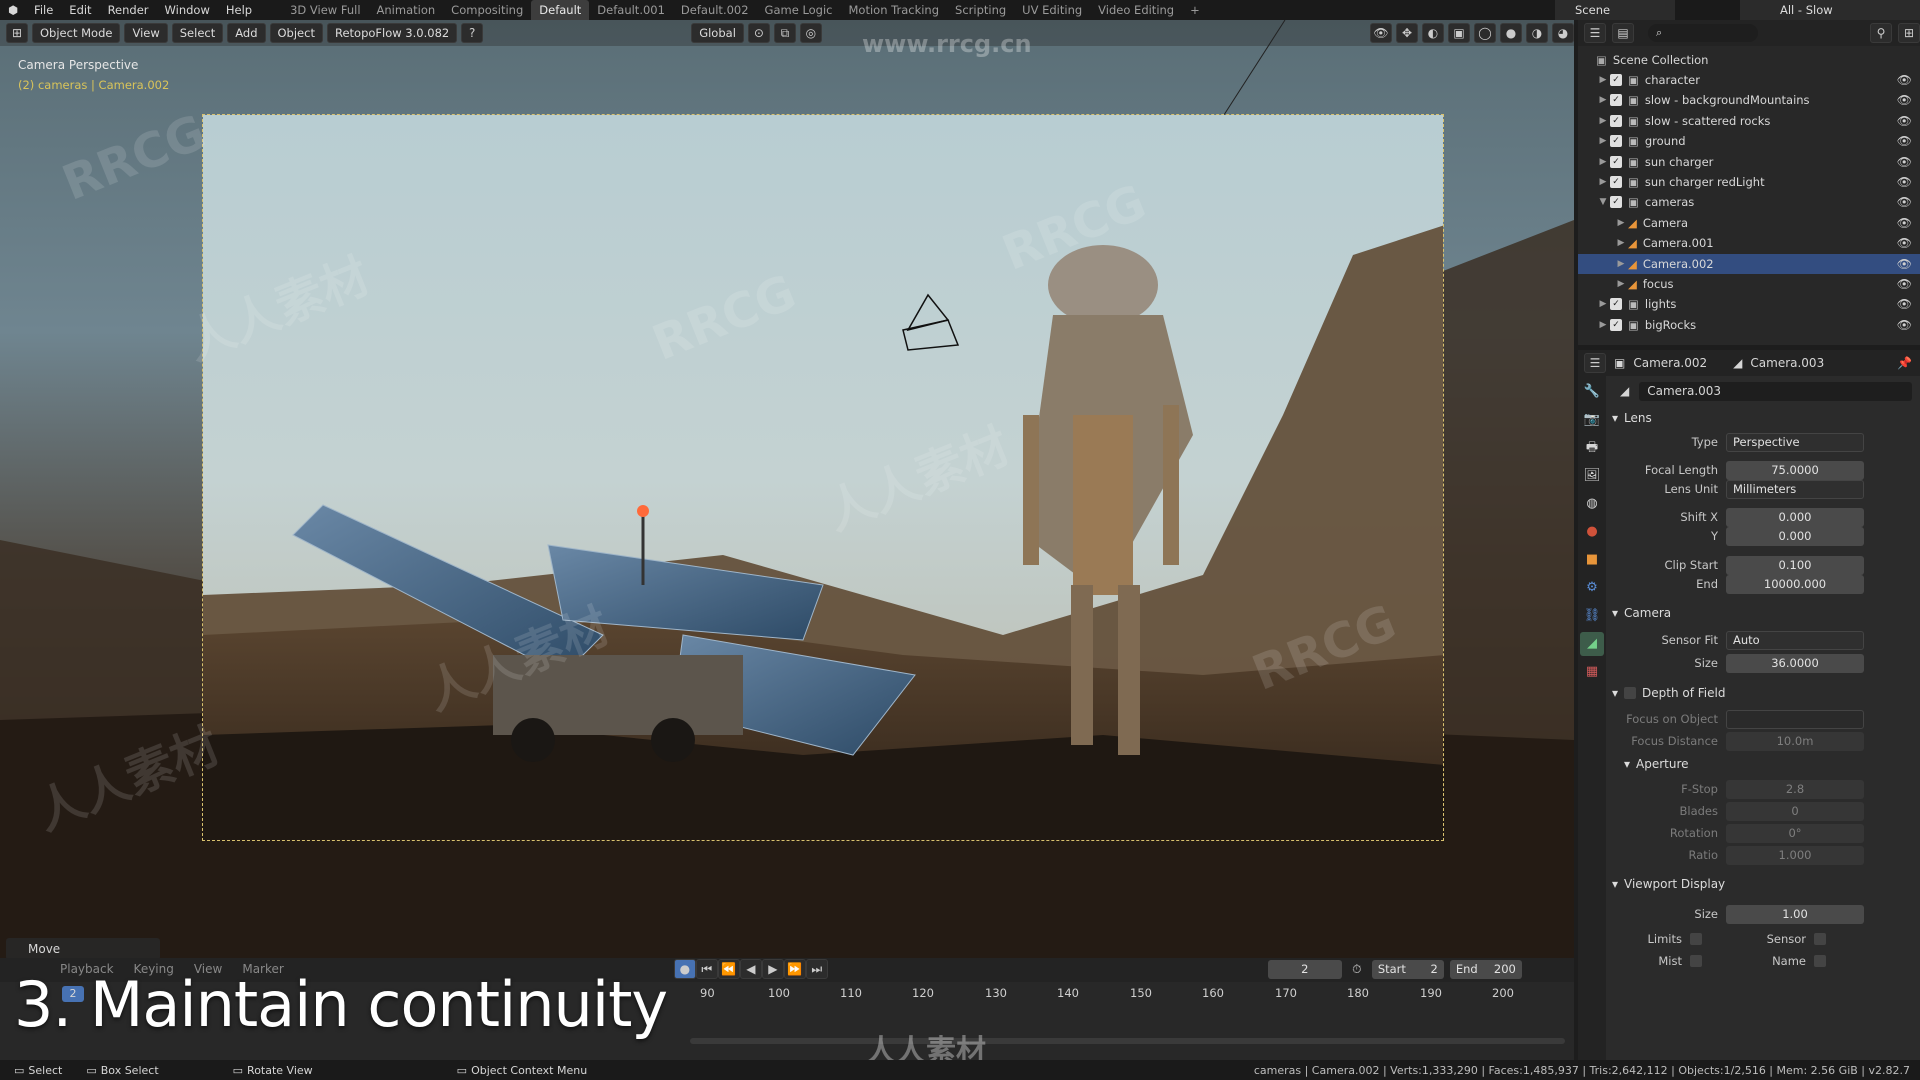 The width and height of the screenshot is (1920, 1080). I want to click on mist-checkbox, so click(1696, 961).